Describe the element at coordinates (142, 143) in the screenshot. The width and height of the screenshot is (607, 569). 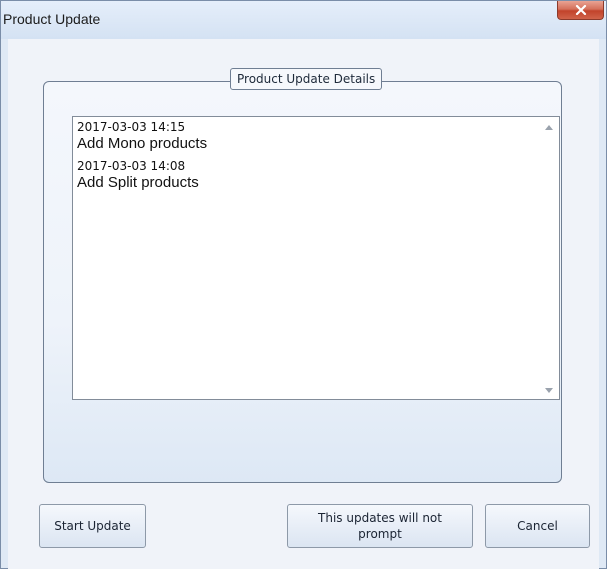
I see `update-text: Add Mono products` at that location.